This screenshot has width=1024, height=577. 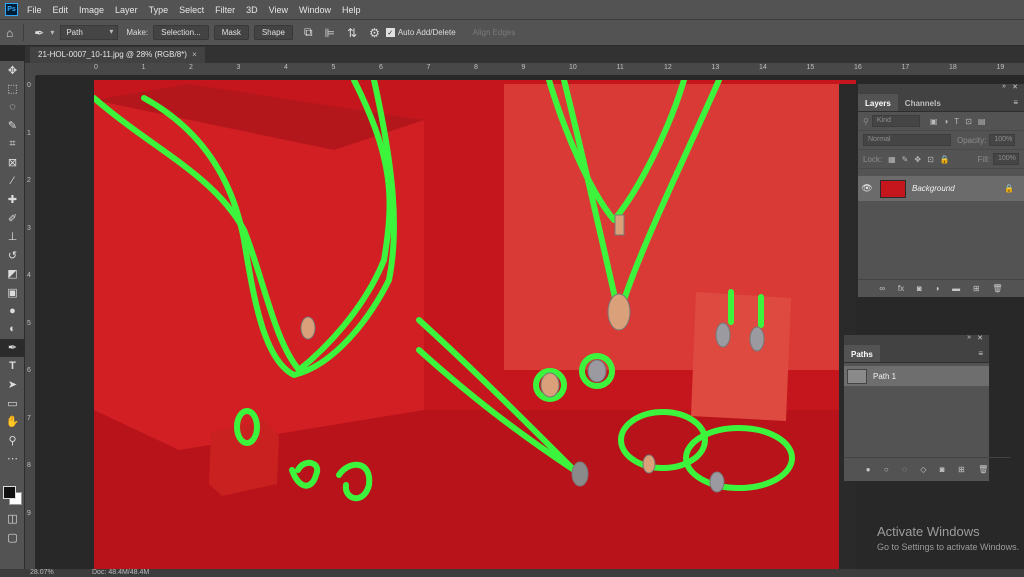 I want to click on fill-path-icon: ●, so click(x=868, y=469).